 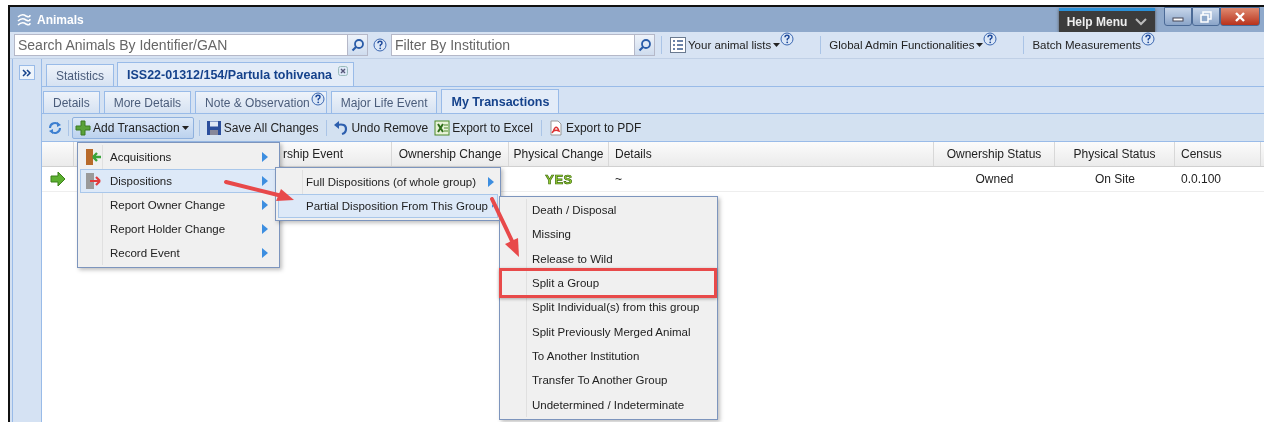 What do you see at coordinates (608, 356) in the screenshot?
I see `menu-item: To Another Institution` at bounding box center [608, 356].